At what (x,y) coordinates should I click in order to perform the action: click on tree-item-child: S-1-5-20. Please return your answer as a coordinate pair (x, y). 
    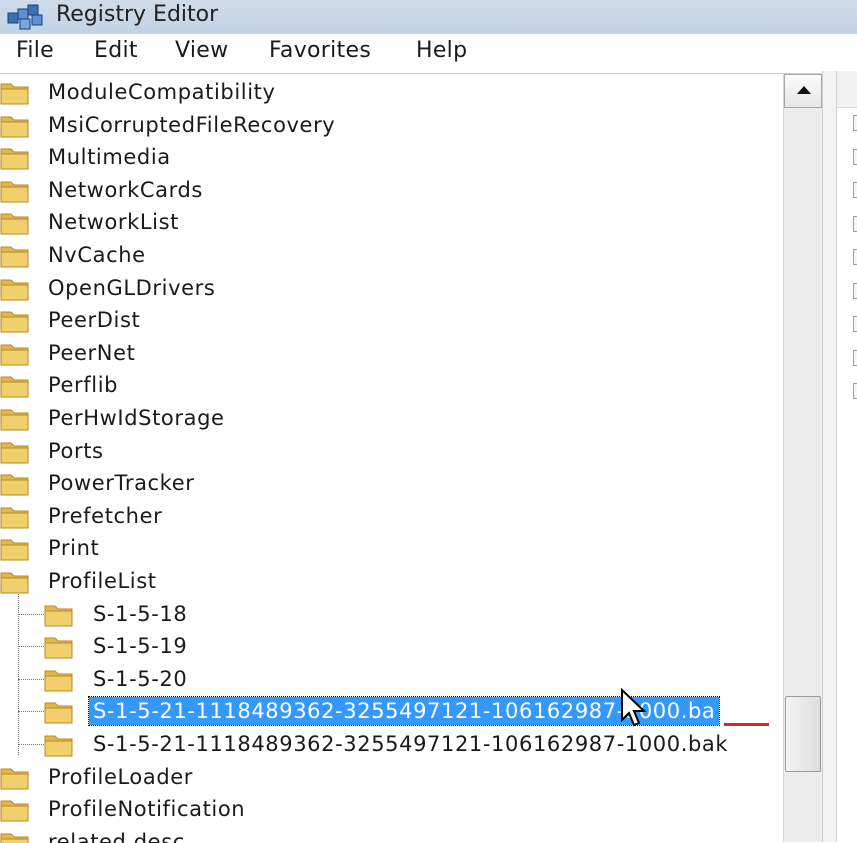
    Looking at the image, I should click on (140, 679).